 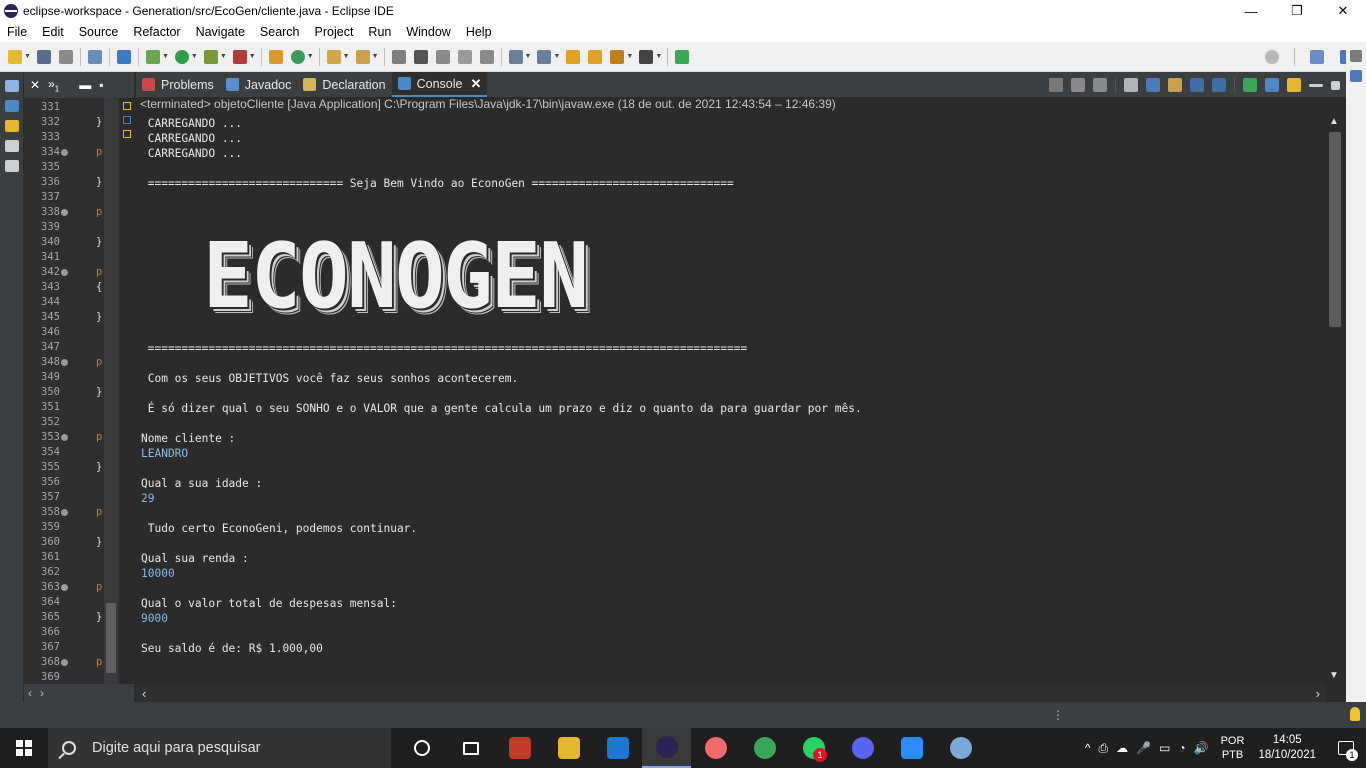 I want to click on toggle-edit-icon, so click(x=420, y=56).